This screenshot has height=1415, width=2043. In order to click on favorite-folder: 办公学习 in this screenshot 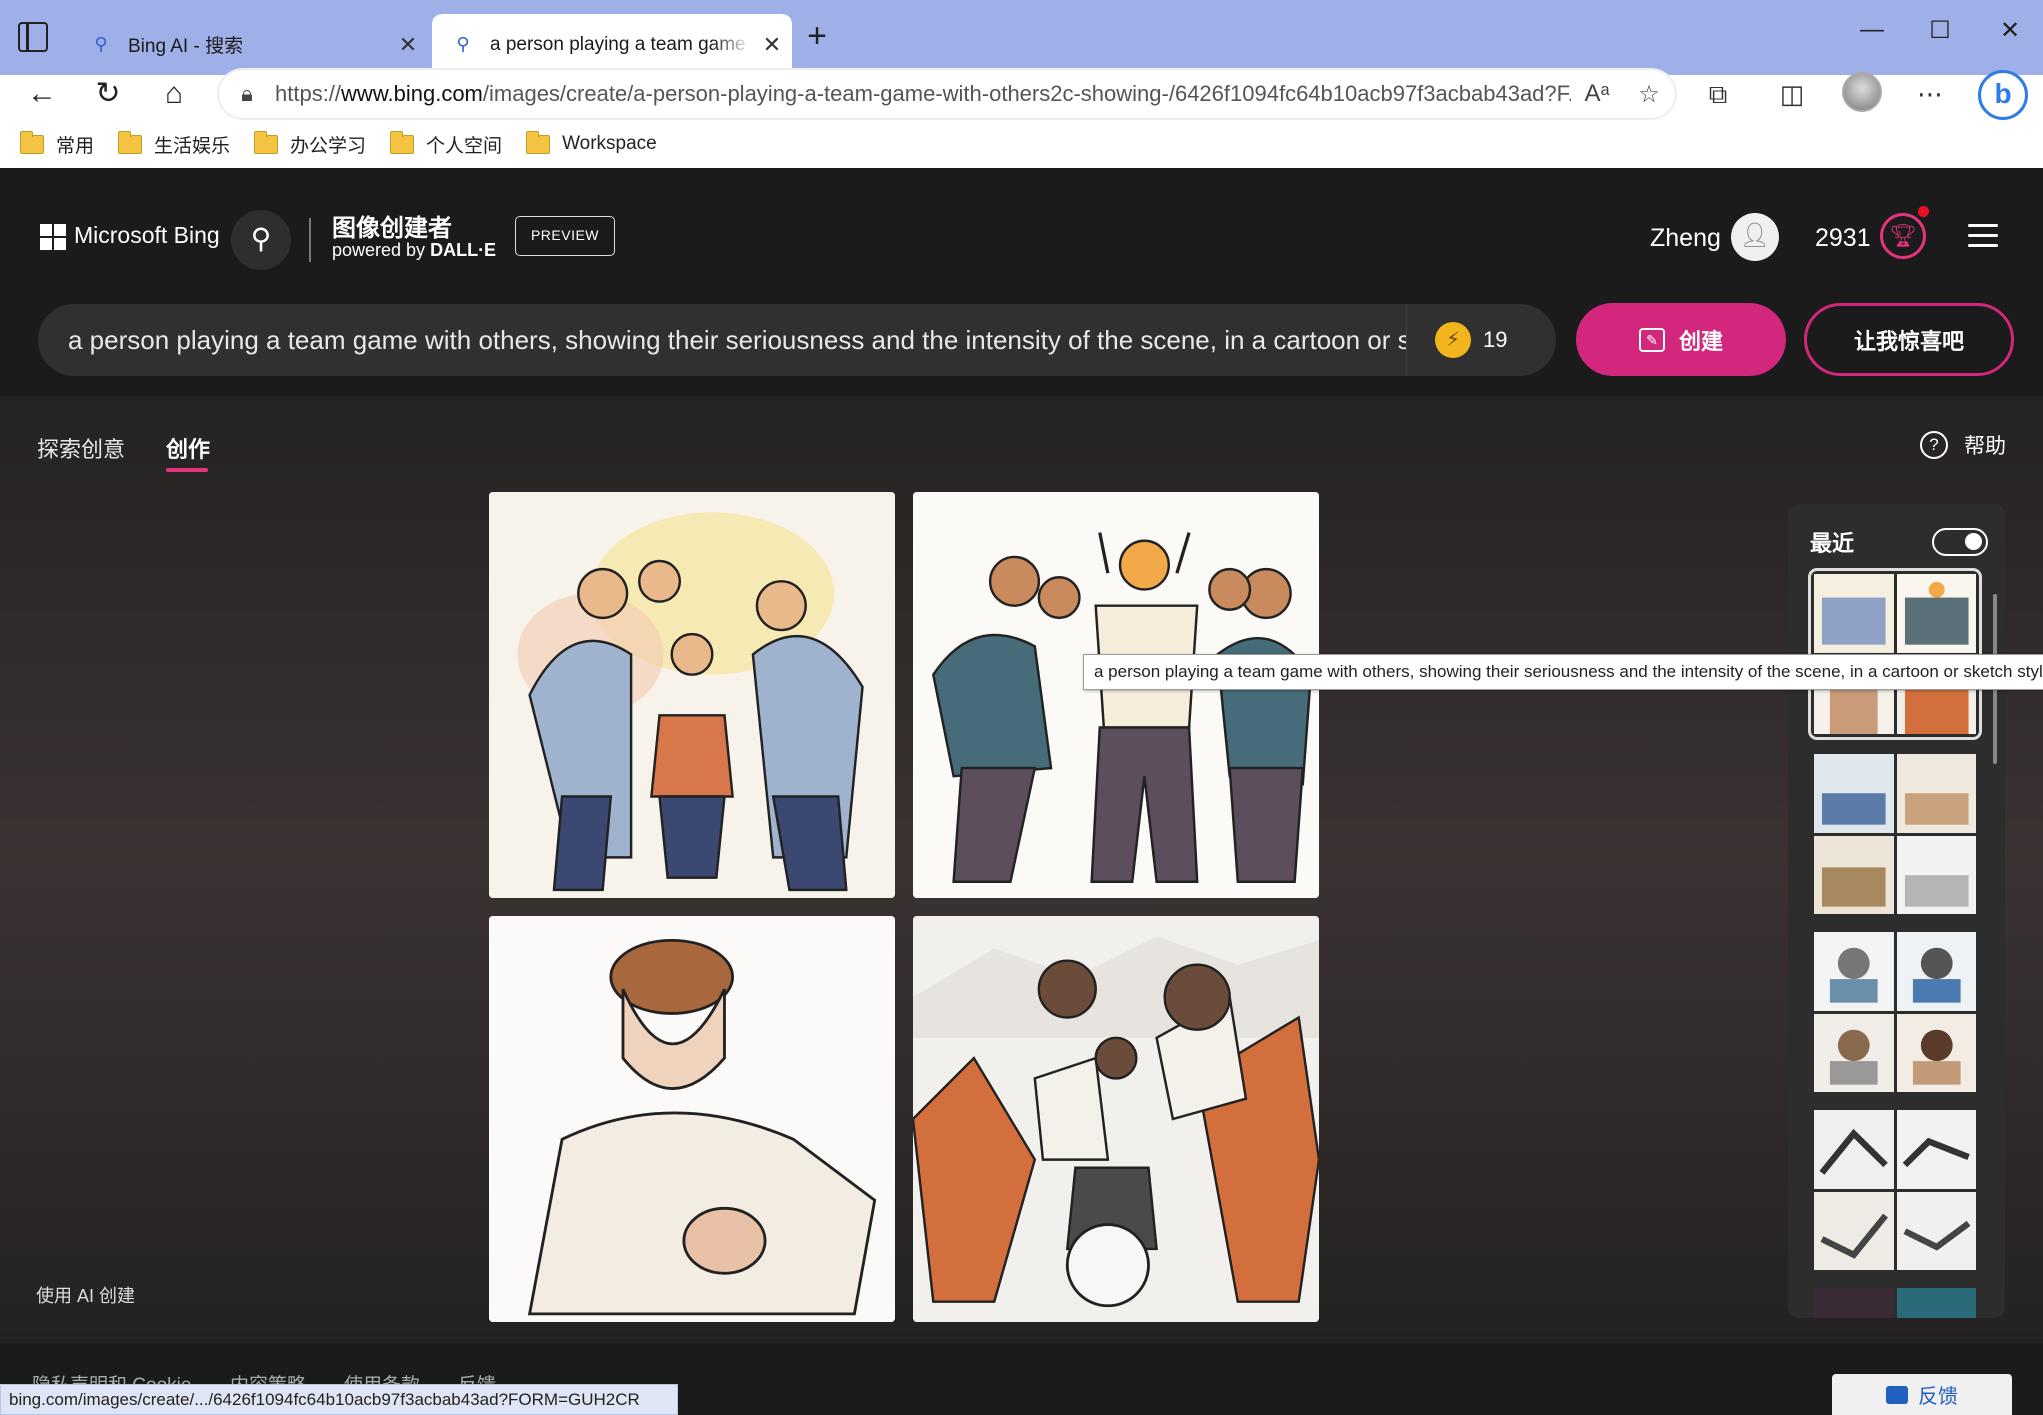, I will do `click(310, 144)`.